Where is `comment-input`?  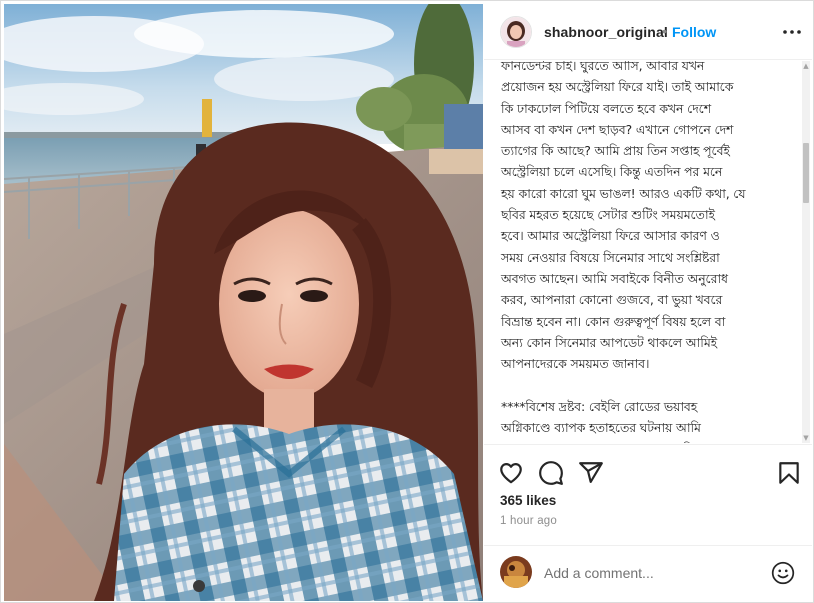 comment-input is located at coordinates (654, 573).